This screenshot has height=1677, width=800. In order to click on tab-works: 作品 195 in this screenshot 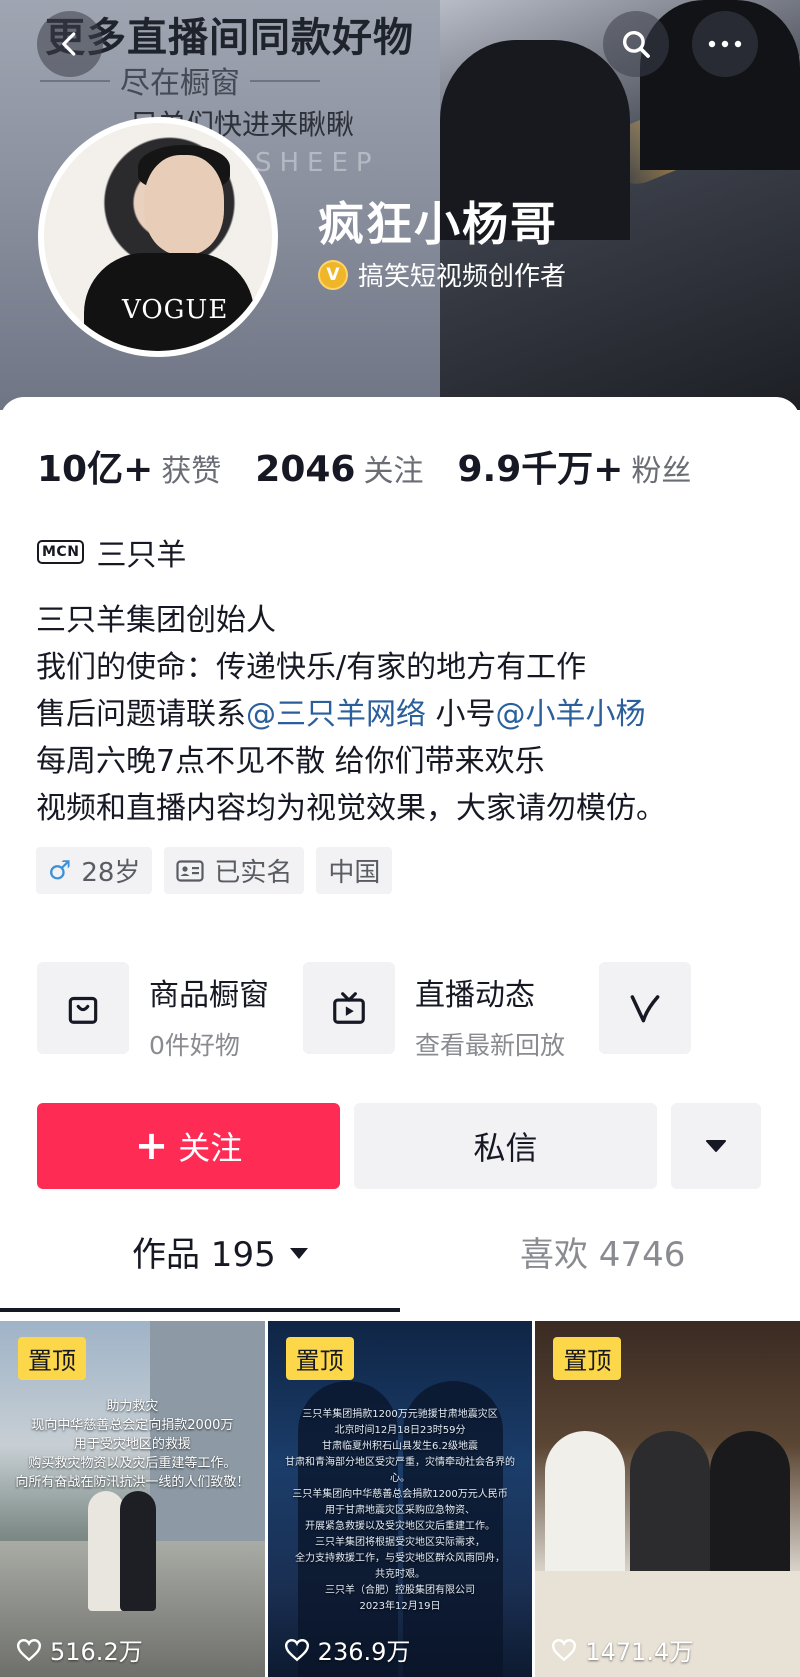, I will do `click(220, 1251)`.